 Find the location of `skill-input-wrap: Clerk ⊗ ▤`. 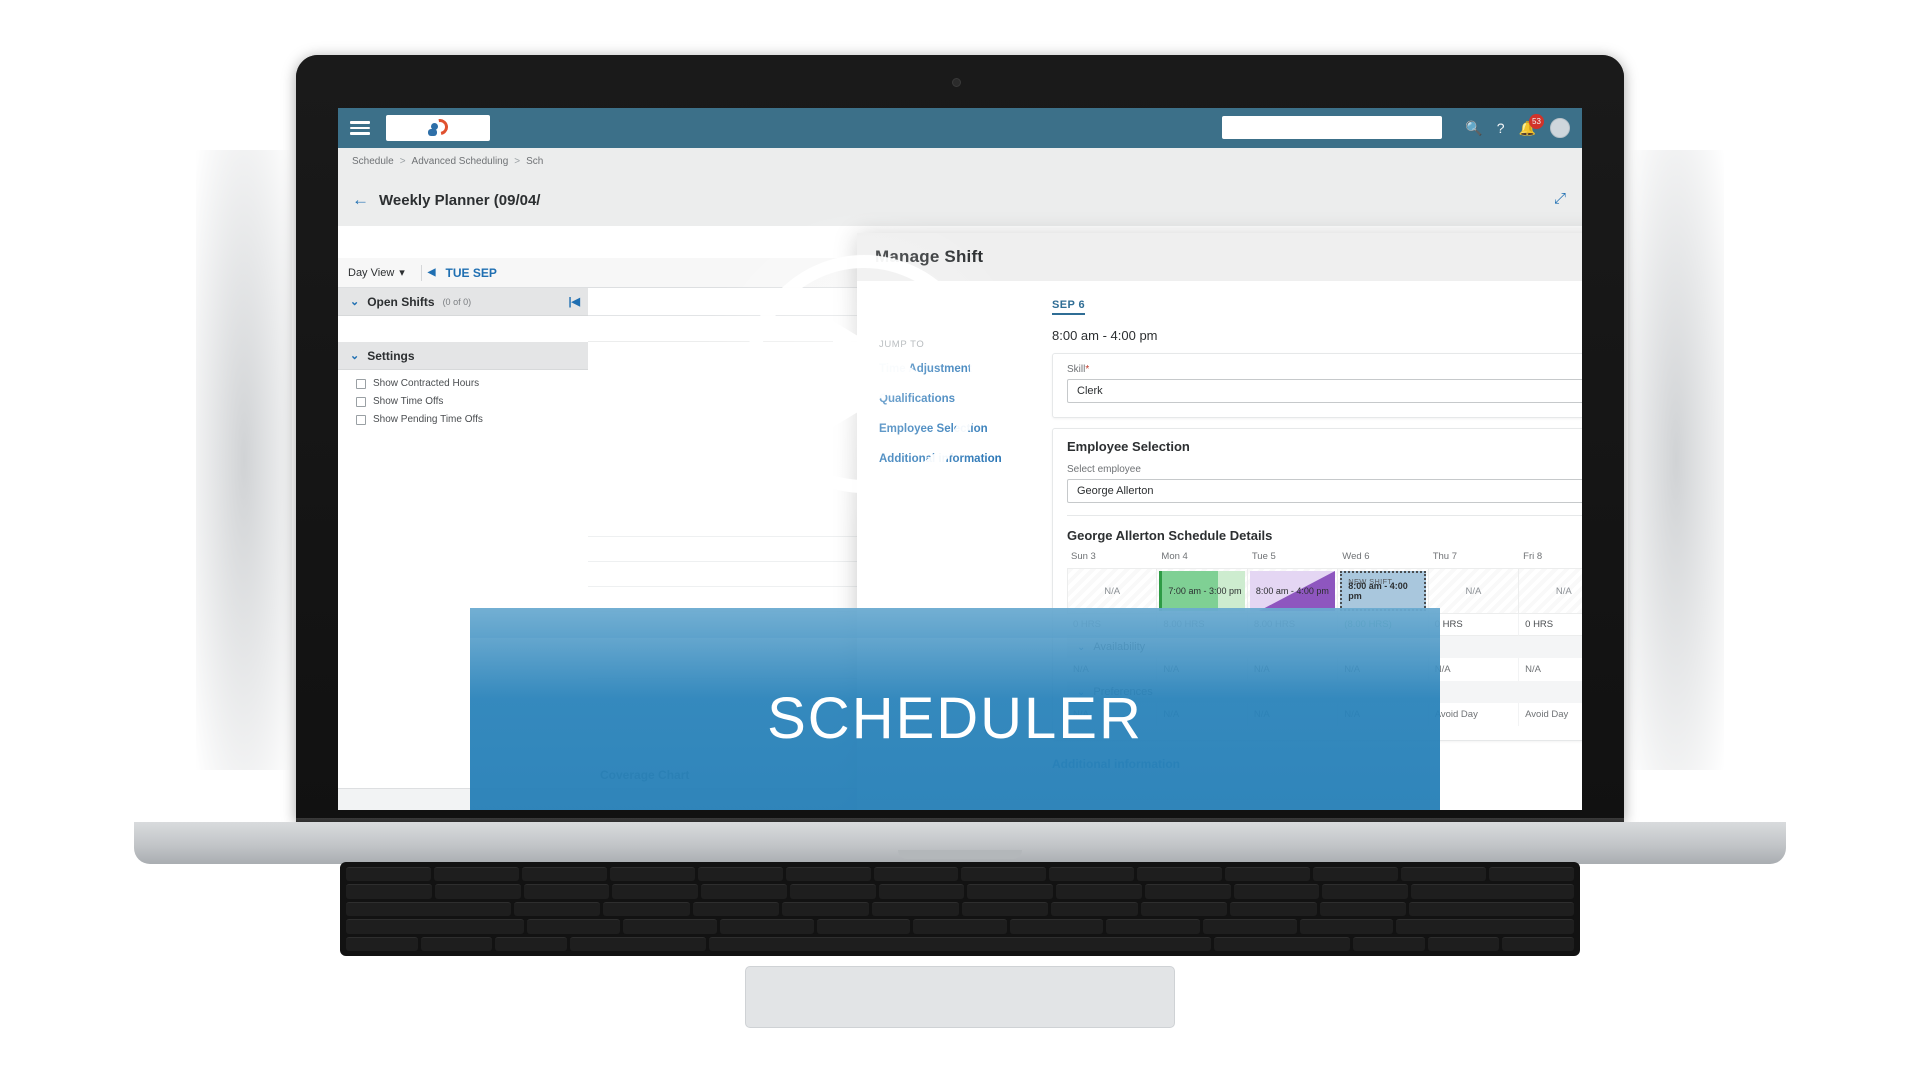

skill-input-wrap: Clerk ⊗ ▤ is located at coordinates (1324, 391).